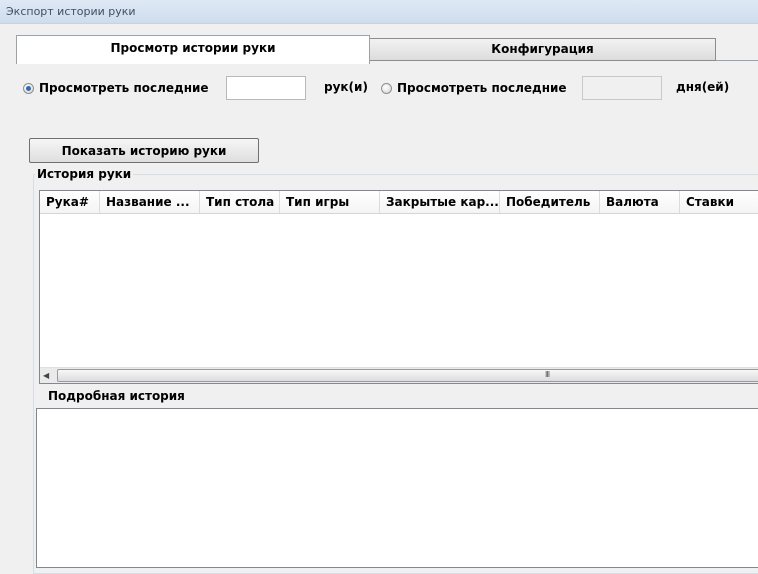 This screenshot has height=574, width=758. I want to click on column-header-table-type: Тип стола, so click(240, 202).